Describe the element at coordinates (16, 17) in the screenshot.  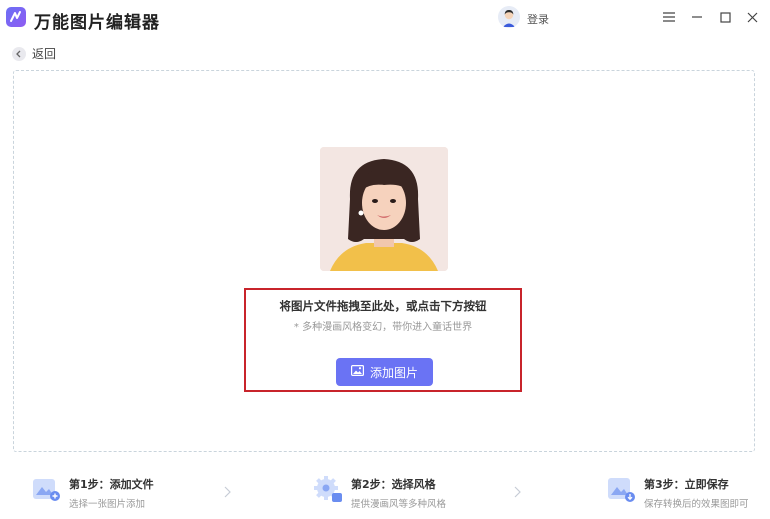
I see `app-logo-icon` at that location.